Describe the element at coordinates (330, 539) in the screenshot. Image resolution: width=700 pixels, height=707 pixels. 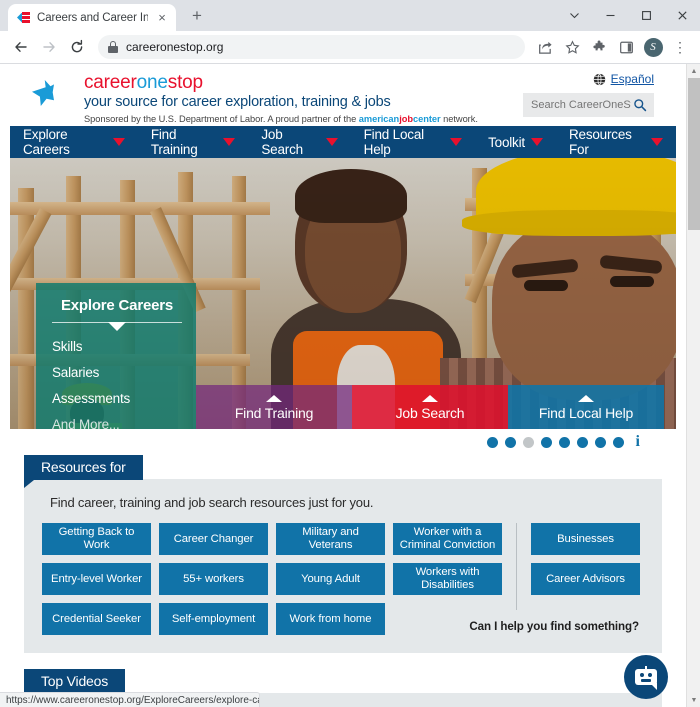
I see `resource-button: Military and Veterans` at that location.